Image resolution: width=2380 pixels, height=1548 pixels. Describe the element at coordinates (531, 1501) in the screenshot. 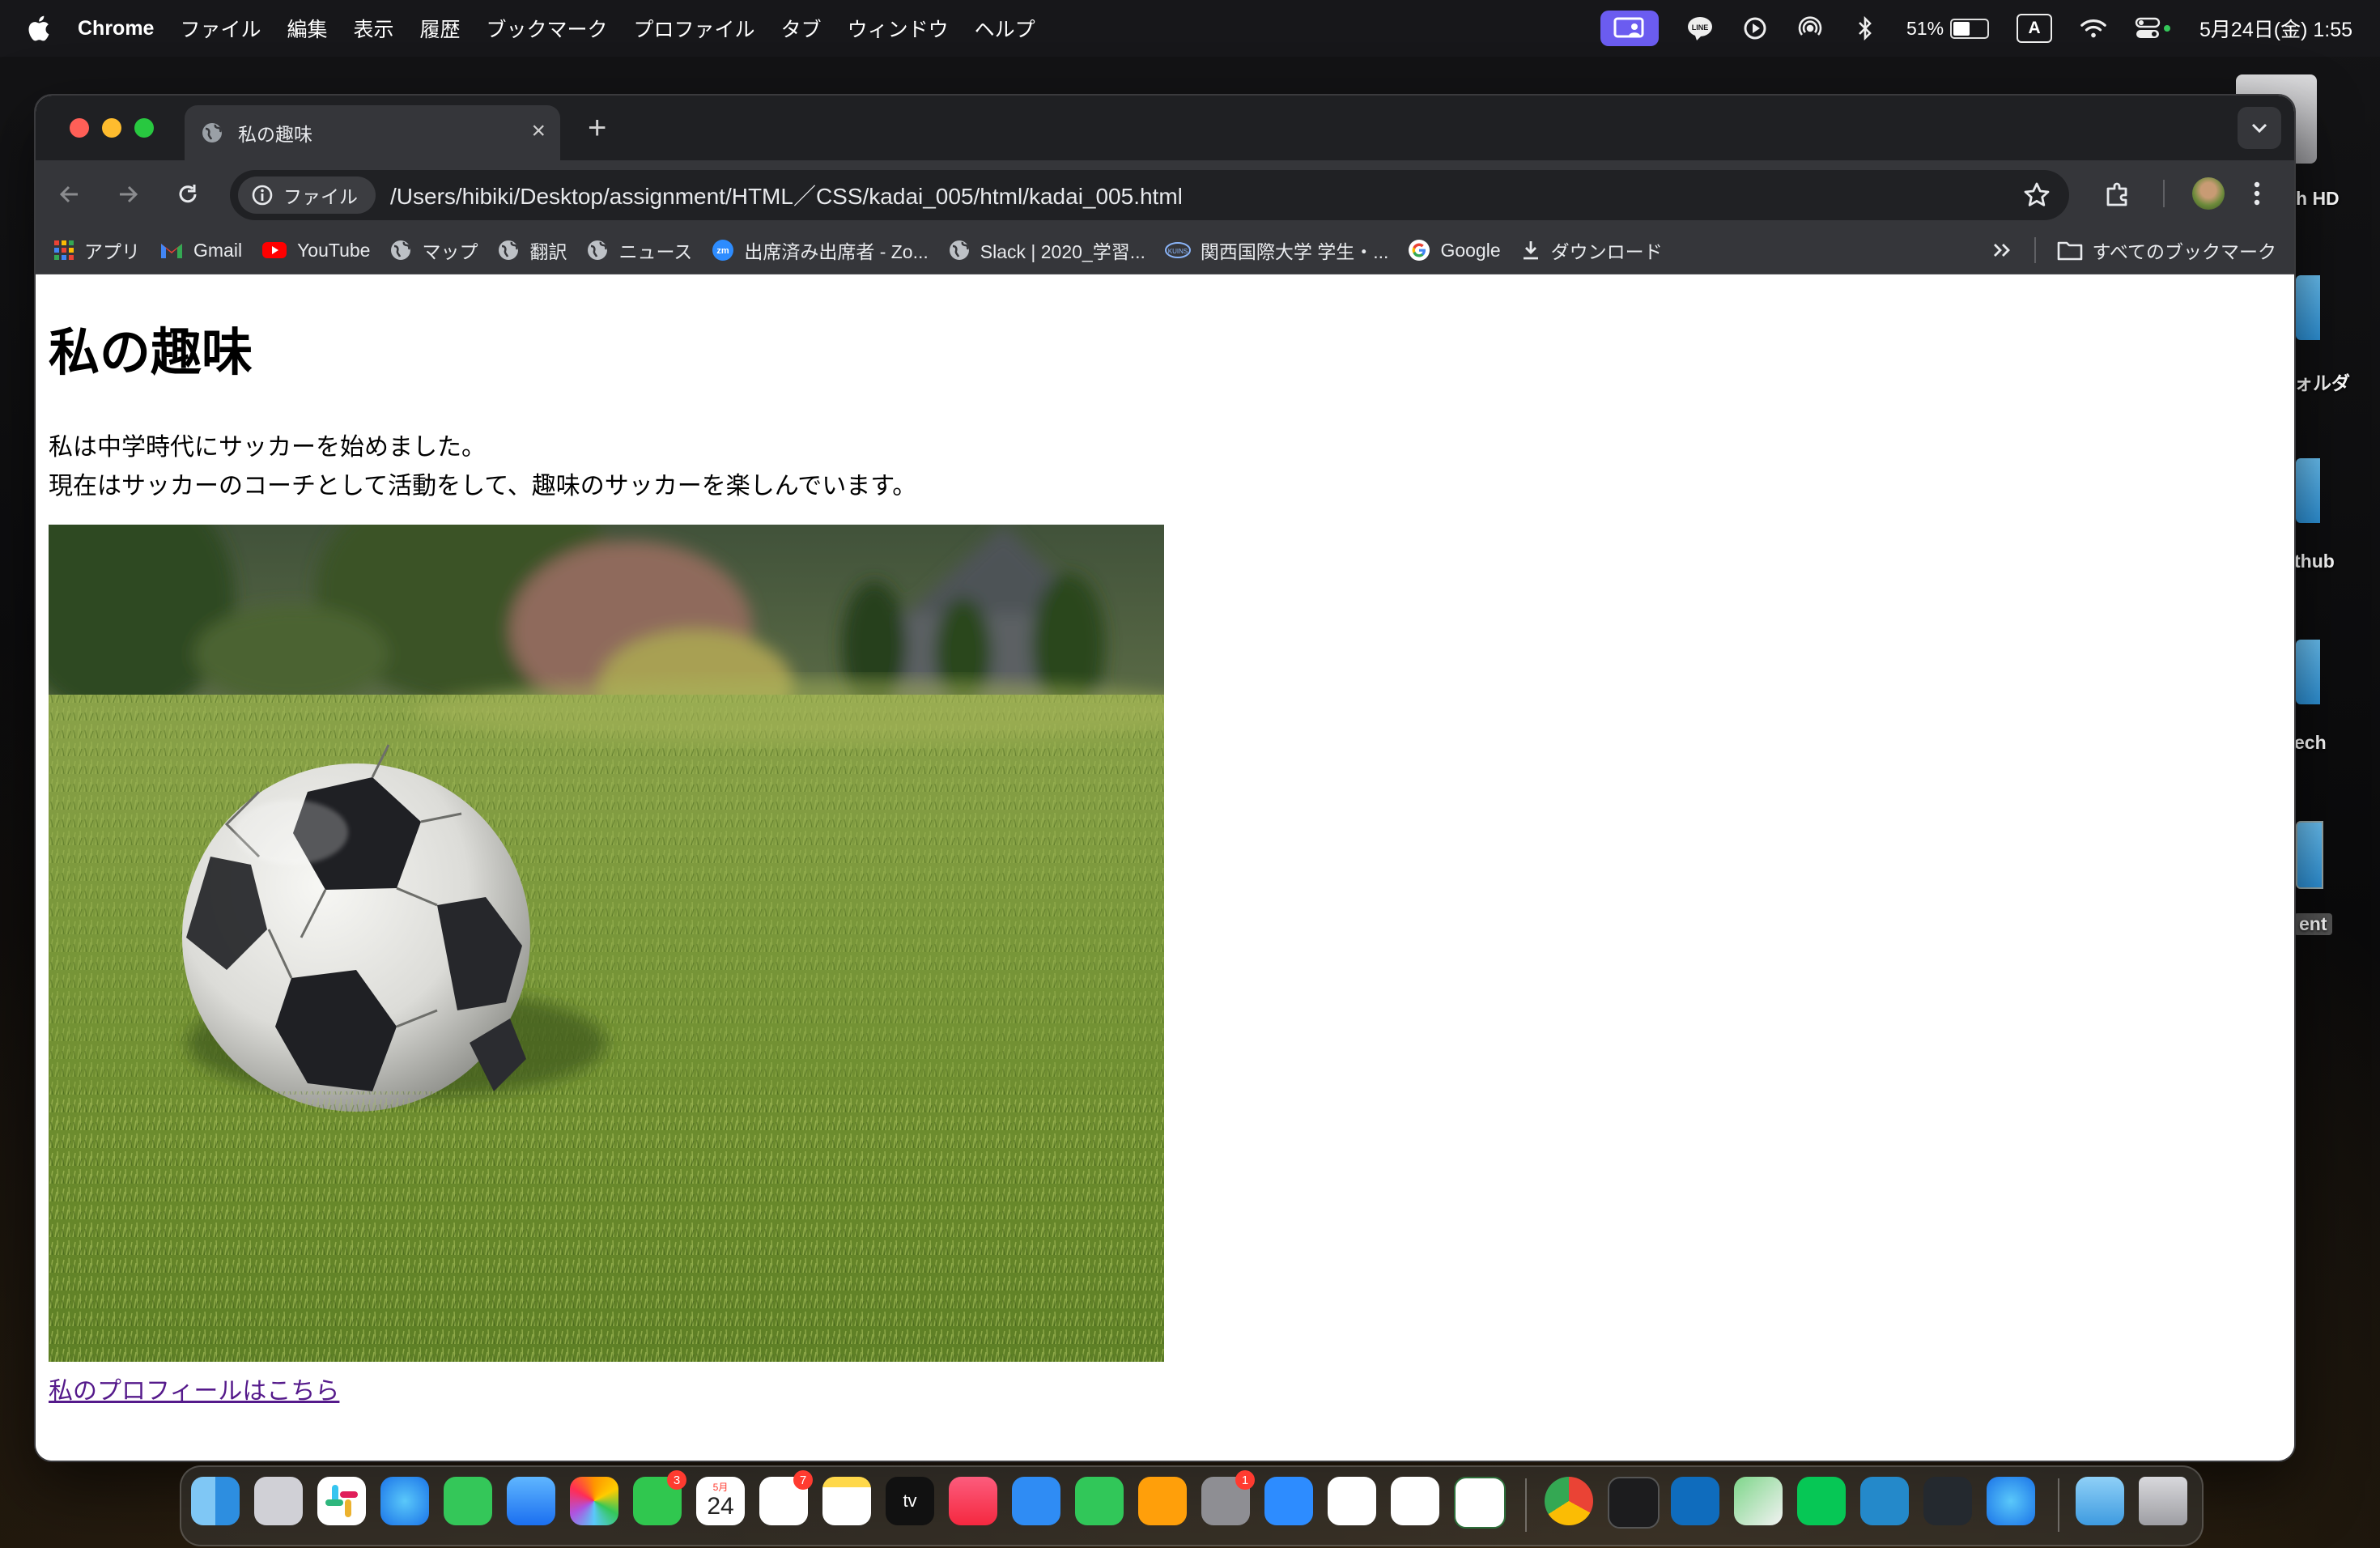

I see `mail-icon` at that location.